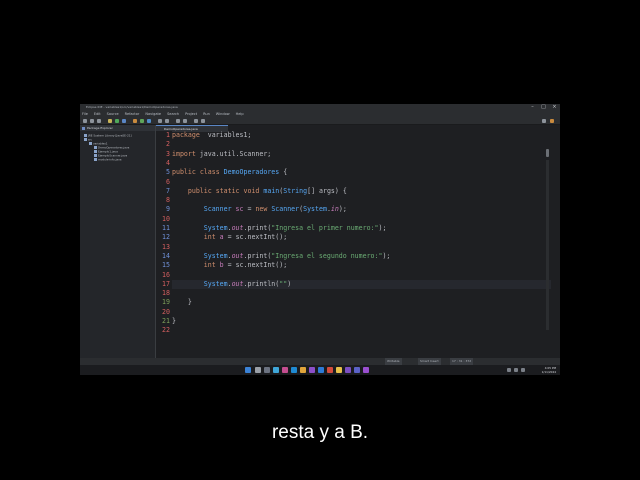  I want to click on code-line: 2, so click(358, 144).